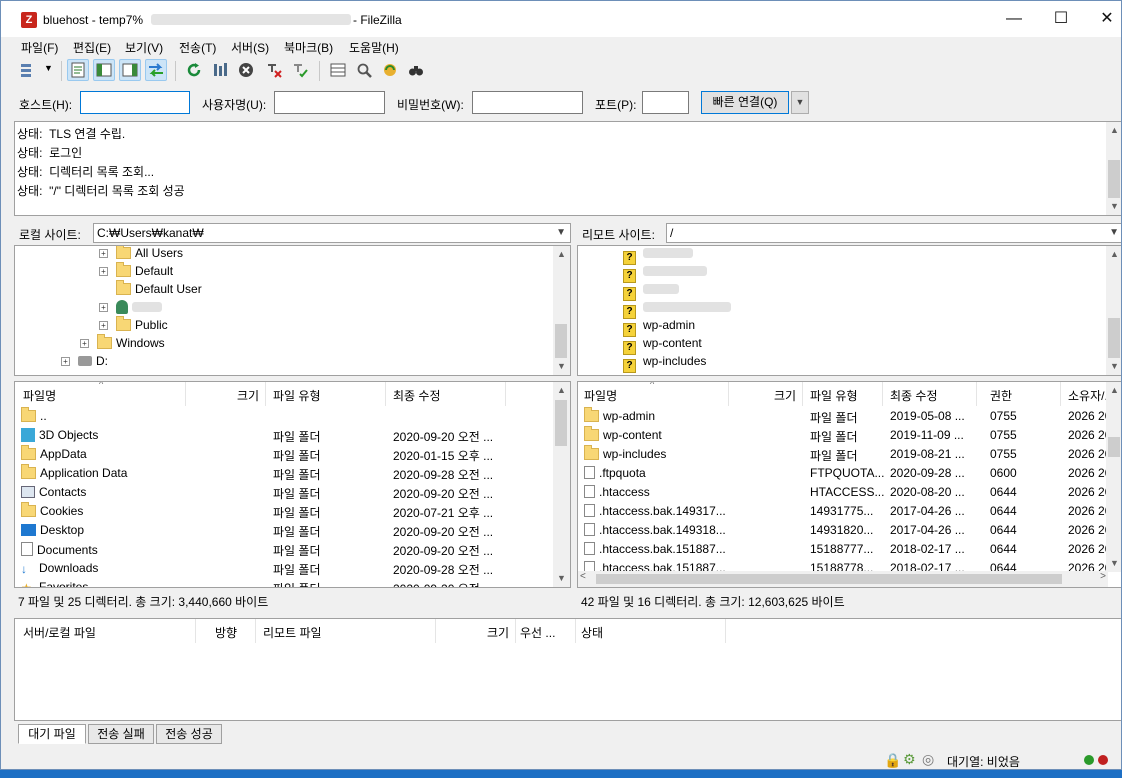  I want to click on toggle-log-button, so click(78, 70).